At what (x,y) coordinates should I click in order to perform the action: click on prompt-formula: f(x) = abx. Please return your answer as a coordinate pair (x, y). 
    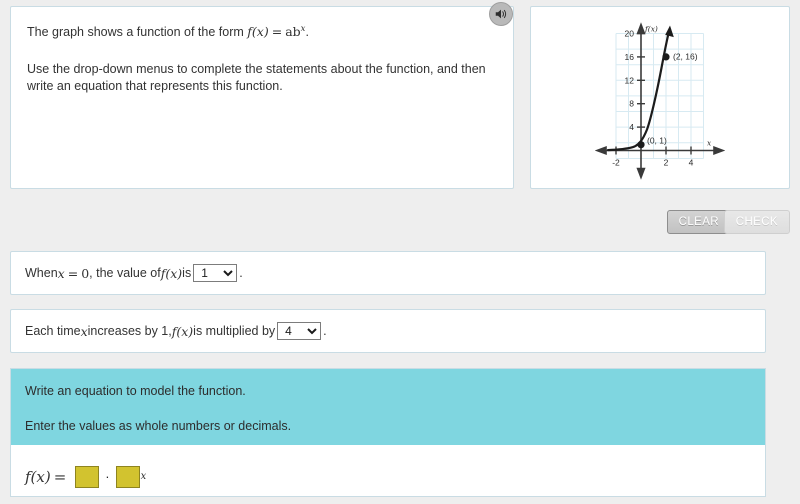
    Looking at the image, I should click on (276, 31).